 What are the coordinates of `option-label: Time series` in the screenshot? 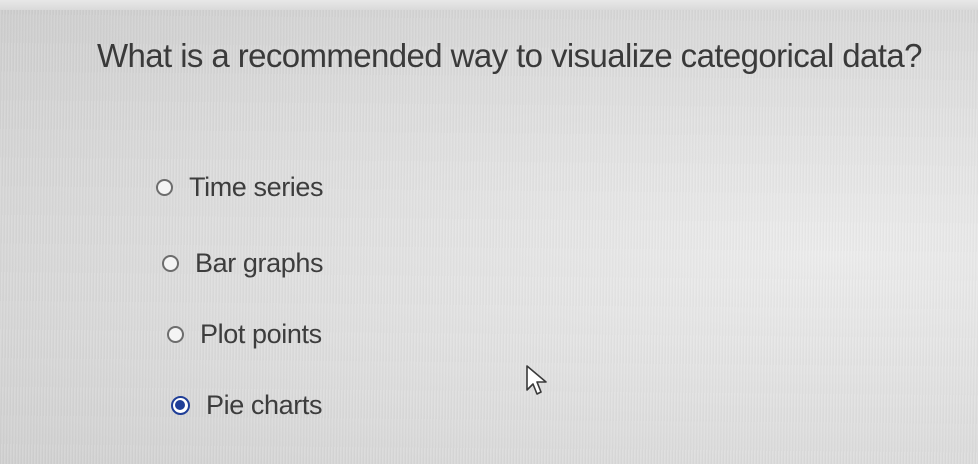 It's located at (256, 187).